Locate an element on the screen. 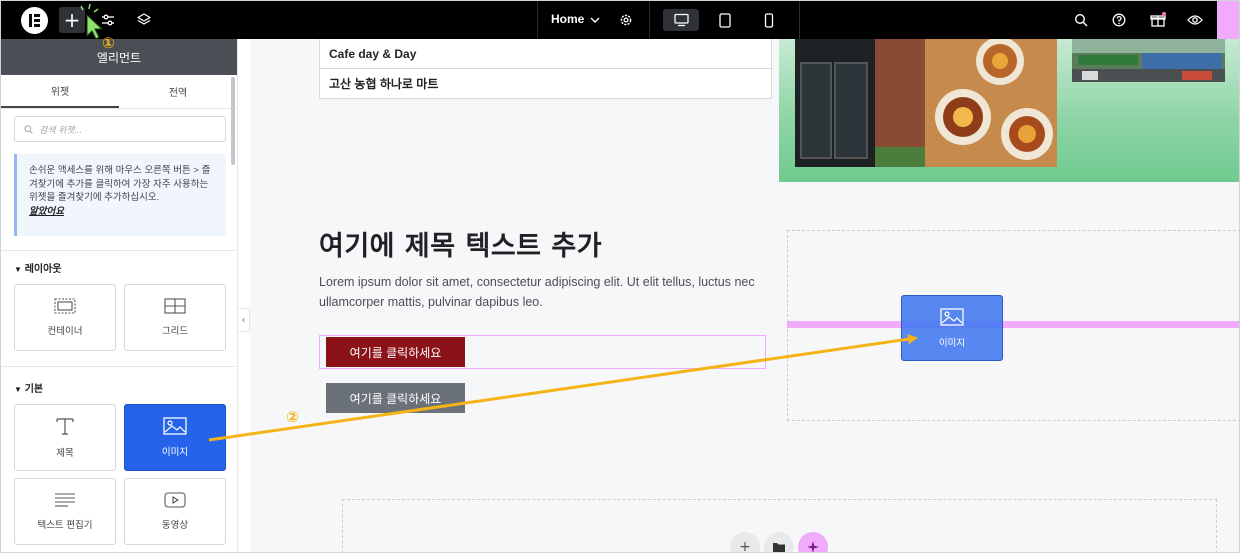 This screenshot has width=1240, height=553. drop-indicator is located at coordinates (1013, 324).